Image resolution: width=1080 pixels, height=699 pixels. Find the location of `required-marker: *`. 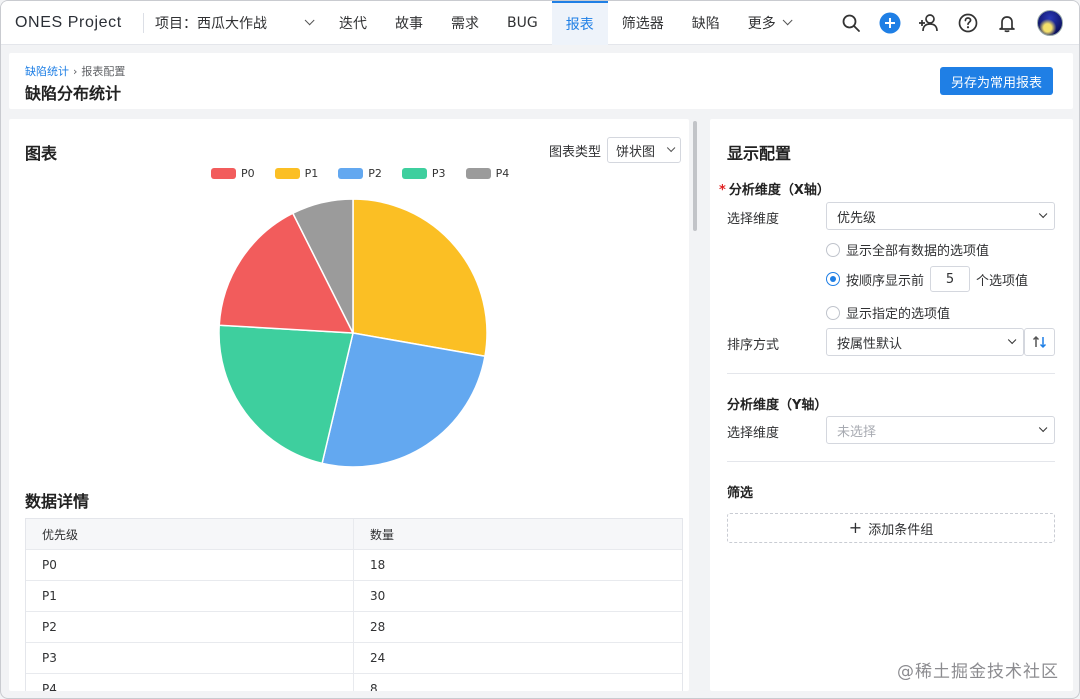

required-marker: * is located at coordinates (722, 190).